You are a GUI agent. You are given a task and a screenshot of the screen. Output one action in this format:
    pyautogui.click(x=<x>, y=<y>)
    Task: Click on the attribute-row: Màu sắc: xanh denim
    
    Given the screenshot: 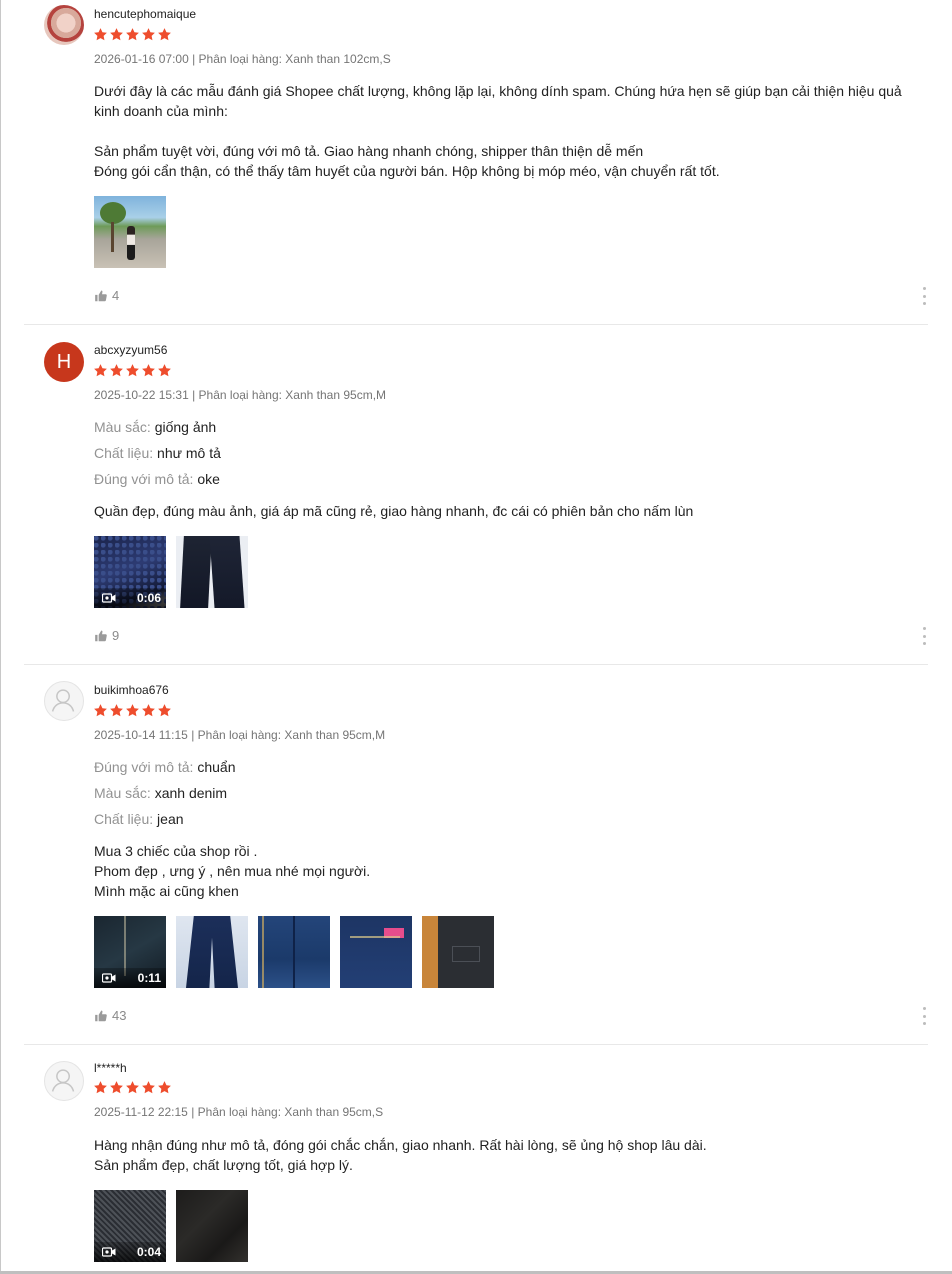 What is the action you would take?
    pyautogui.click(x=160, y=793)
    